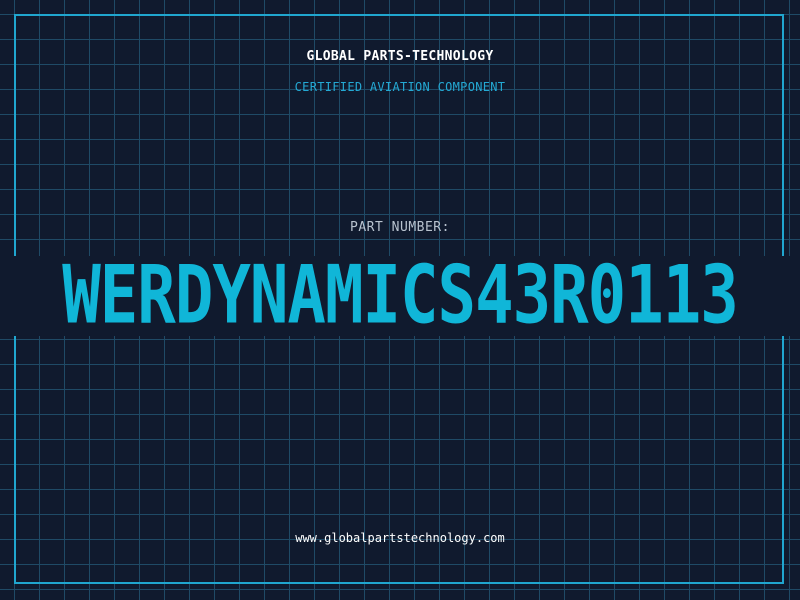  Describe the element at coordinates (400, 538) in the screenshot. I see `website-url: www.globalpartstechnology.com` at that location.